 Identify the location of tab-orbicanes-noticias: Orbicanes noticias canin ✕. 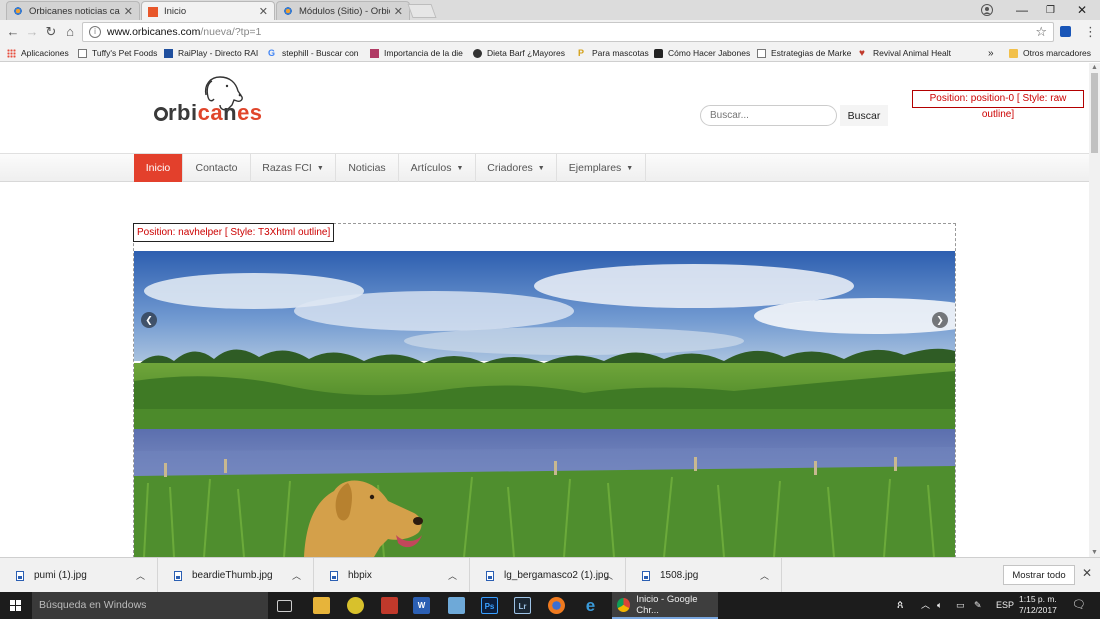
(73, 10).